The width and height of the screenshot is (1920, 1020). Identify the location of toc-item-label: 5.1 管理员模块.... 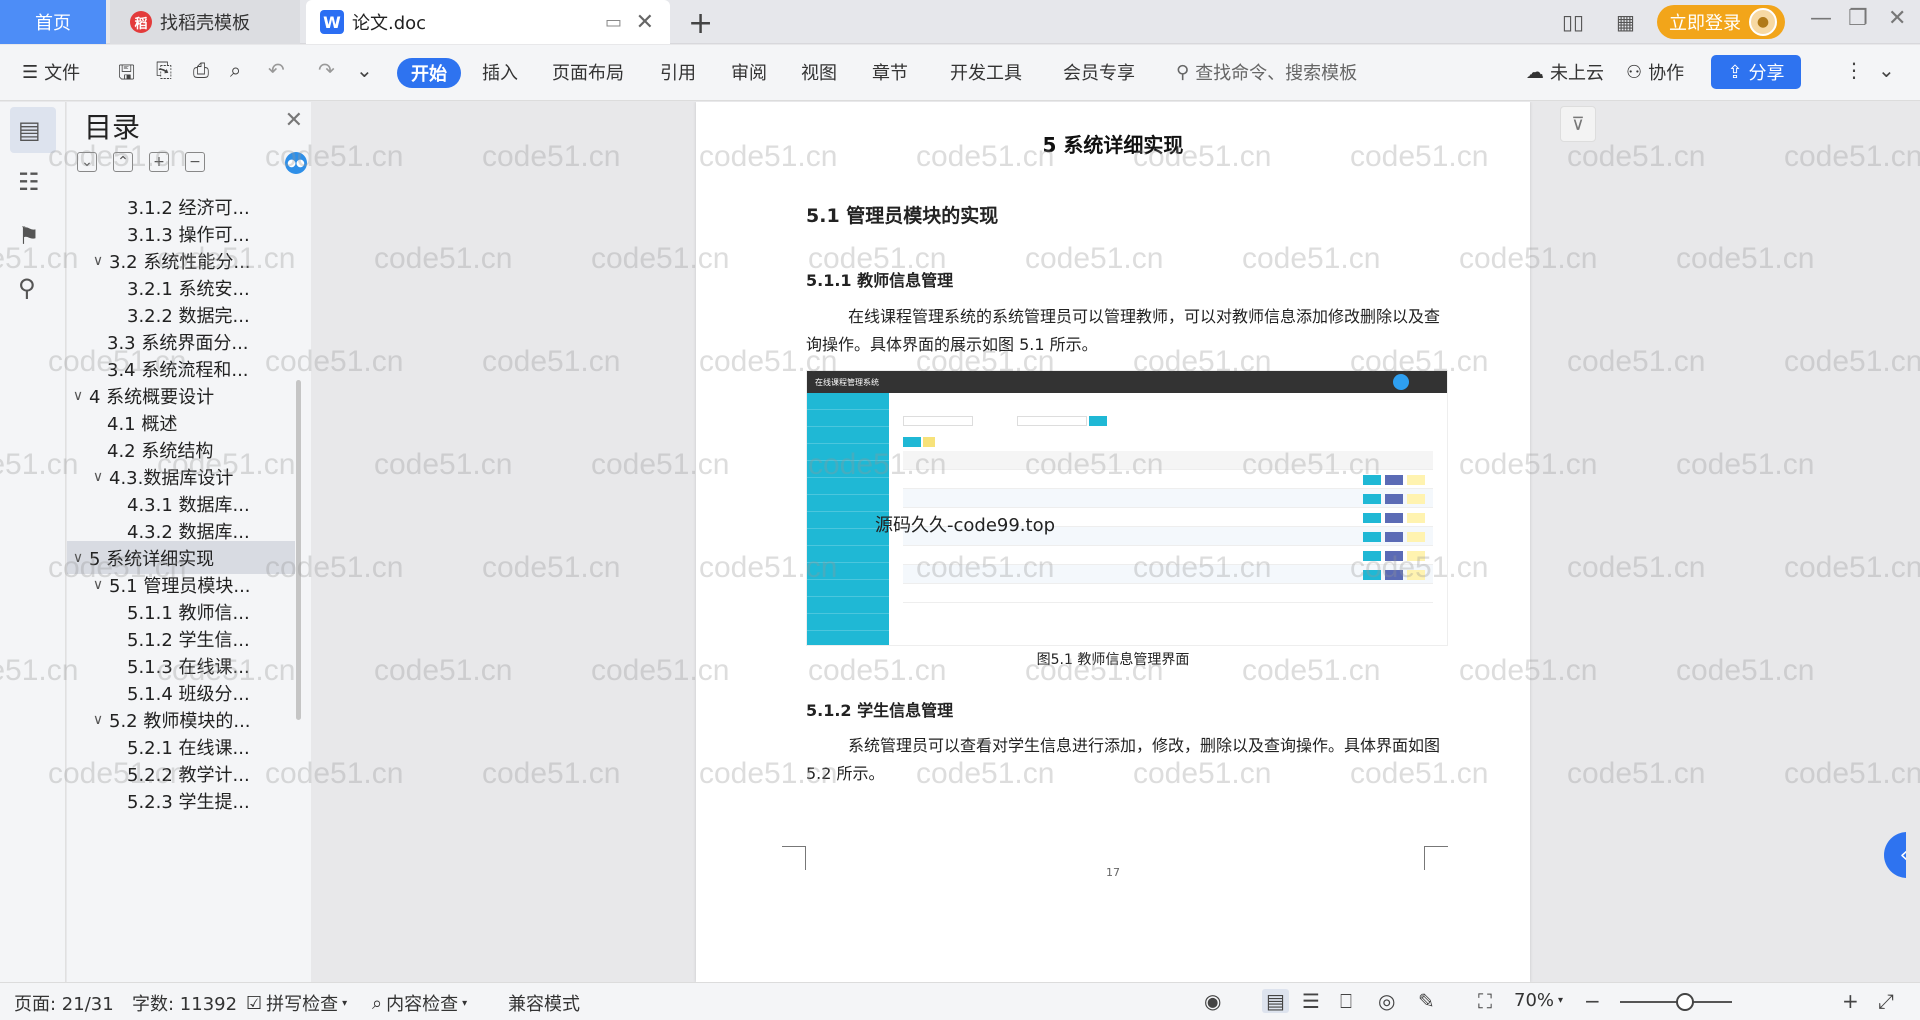
(180, 586).